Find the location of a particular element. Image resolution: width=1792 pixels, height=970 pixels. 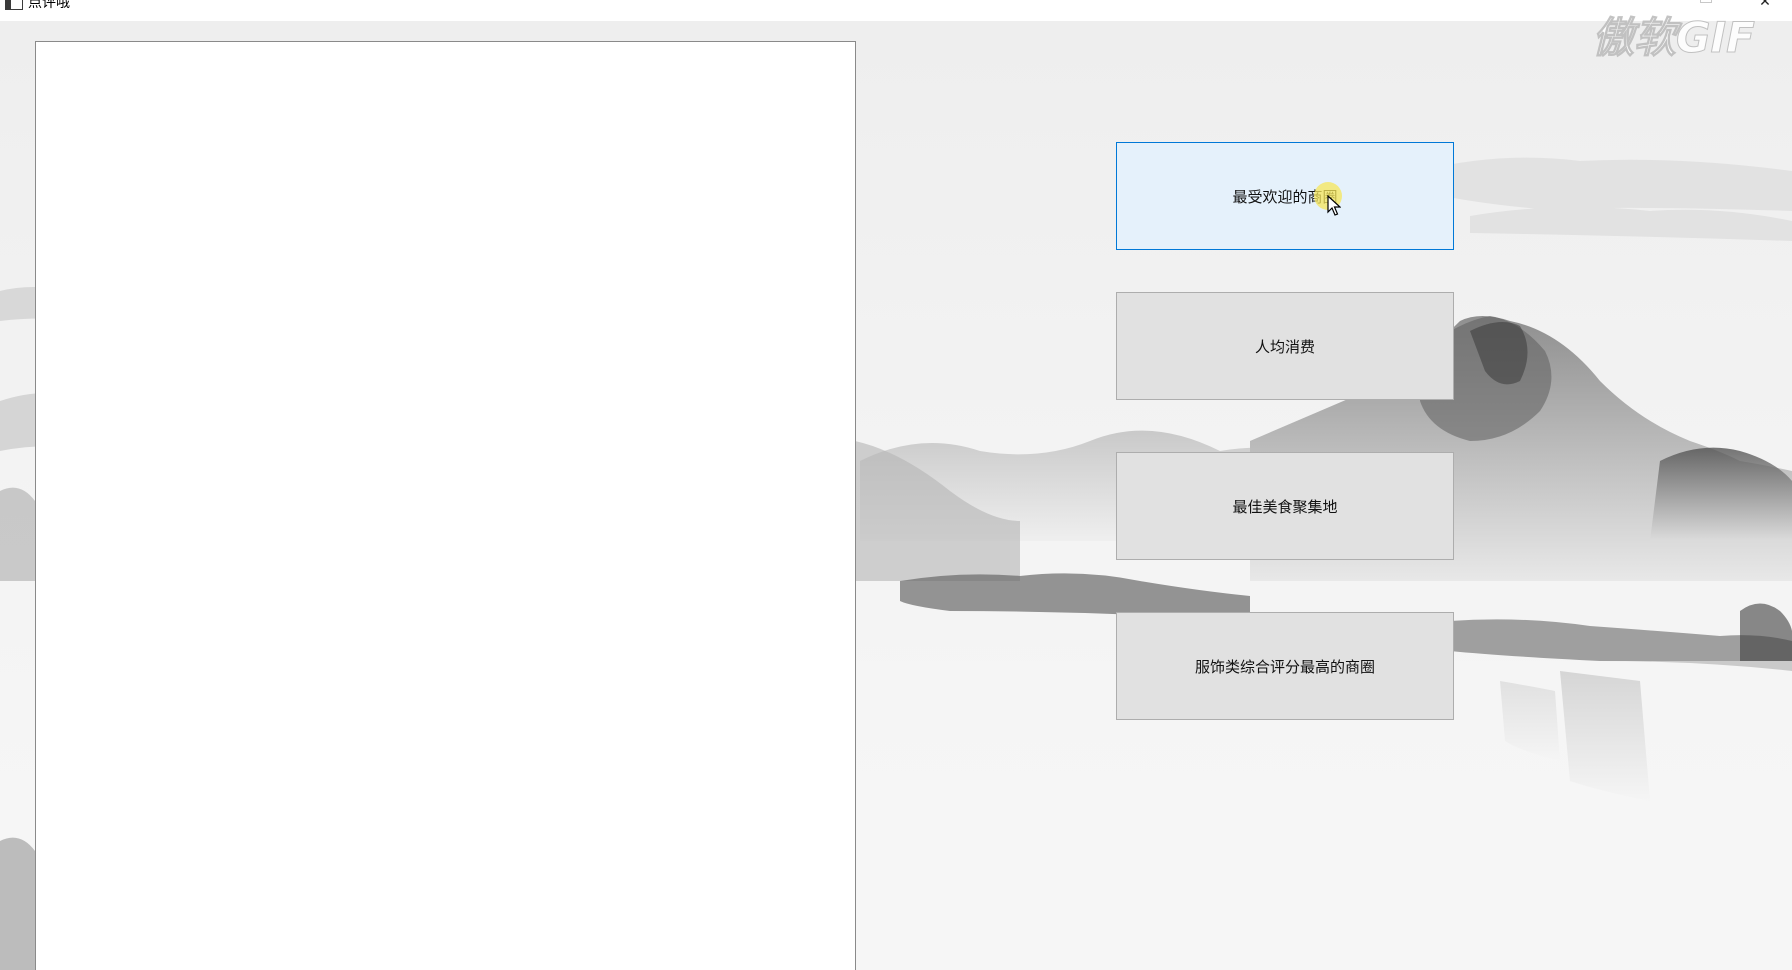

top-clothing-district-button: 服饰类综合评分最高的商圈 is located at coordinates (1285, 666).